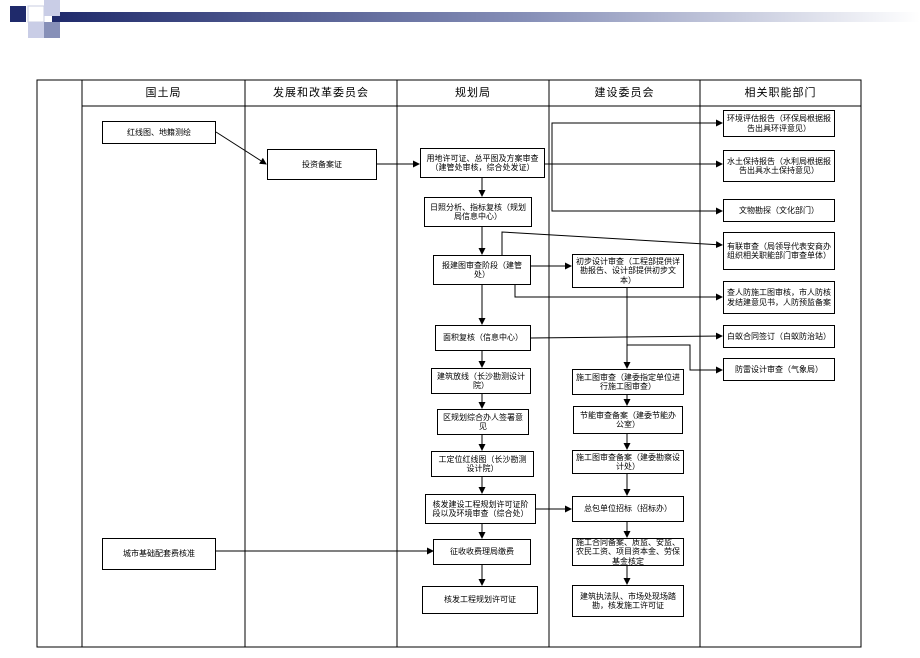  What do you see at coordinates (482, 270) in the screenshot?
I see `step-drawing-review: 报建图审查阶段（建管处）` at bounding box center [482, 270].